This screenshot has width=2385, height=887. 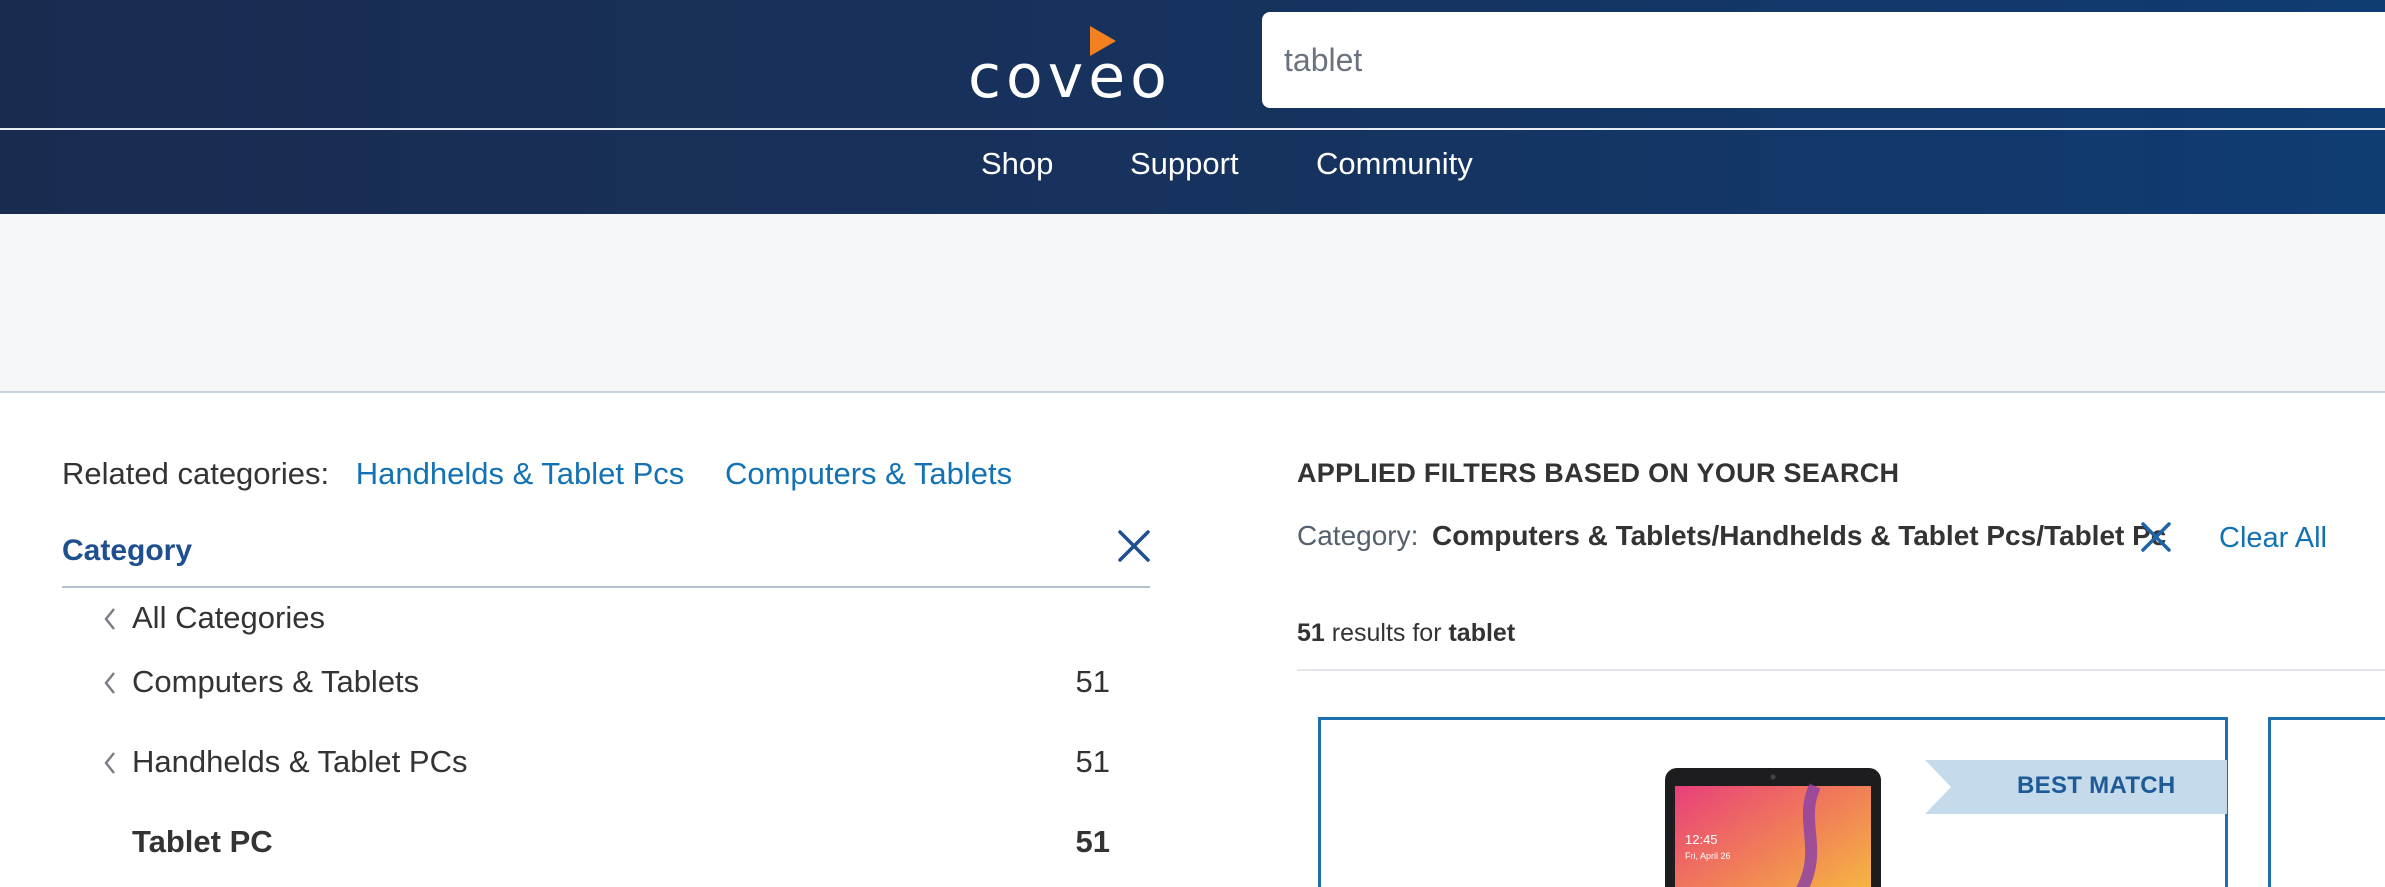 I want to click on facet-item-tablet-pc: Tablet PC 51, so click(x=605, y=843).